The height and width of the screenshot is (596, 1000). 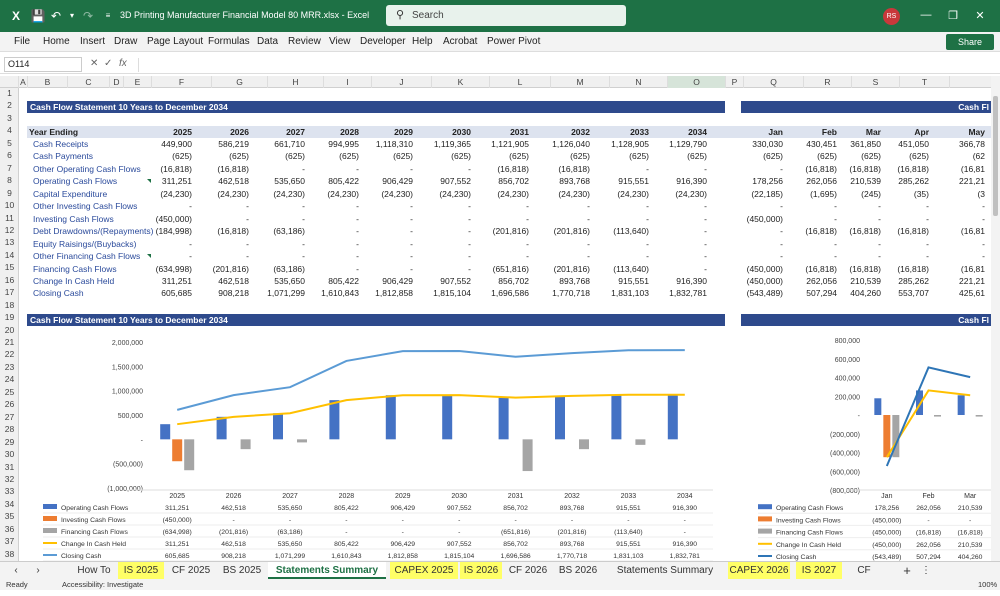 What do you see at coordinates (16, 570) in the screenshot?
I see `prev-sheet-icon: ‹` at bounding box center [16, 570].